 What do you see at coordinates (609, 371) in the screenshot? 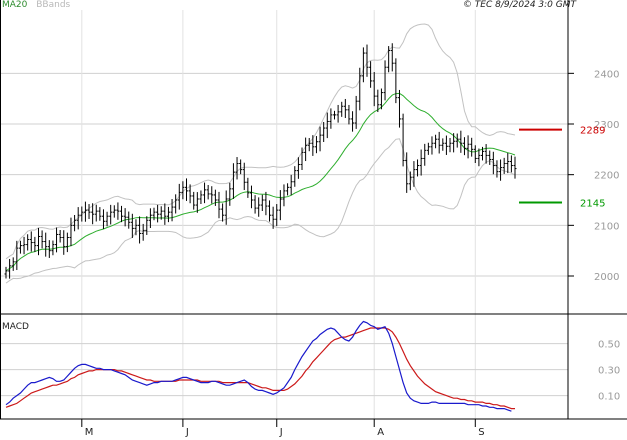
I see `macd-y-tick-label: 0.30` at bounding box center [609, 371].